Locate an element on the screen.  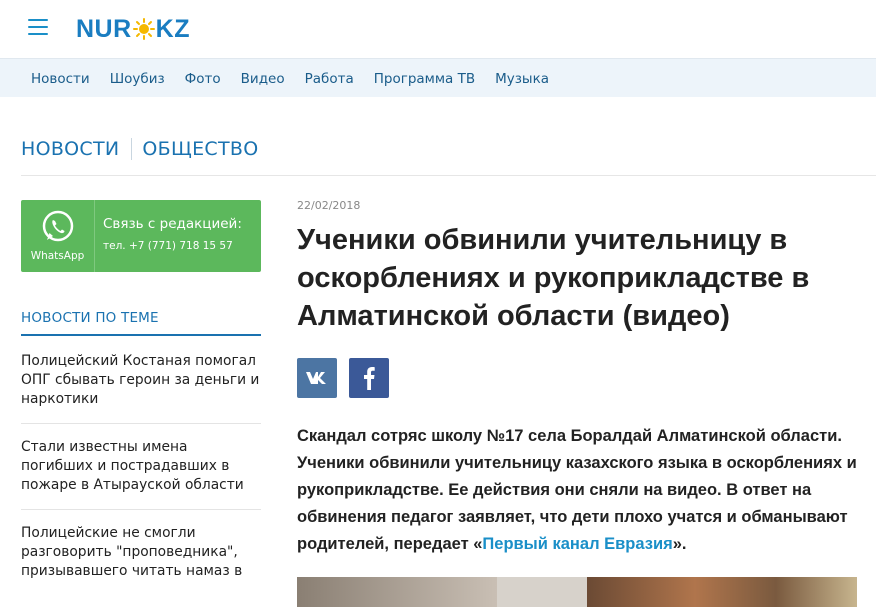
whatsapp-icon is located at coordinates (57, 226).